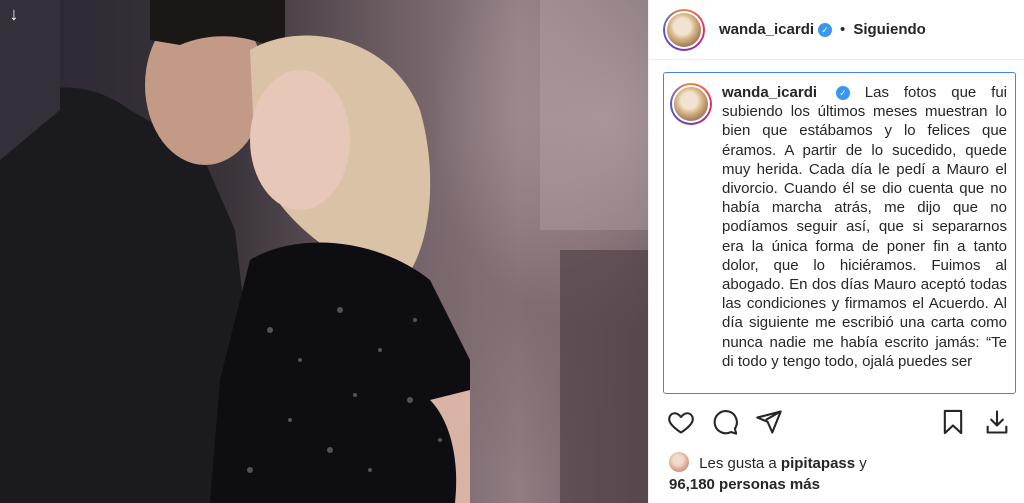 The image size is (1024, 503). Describe the element at coordinates (681, 422) in the screenshot. I see `heart-icon` at that location.